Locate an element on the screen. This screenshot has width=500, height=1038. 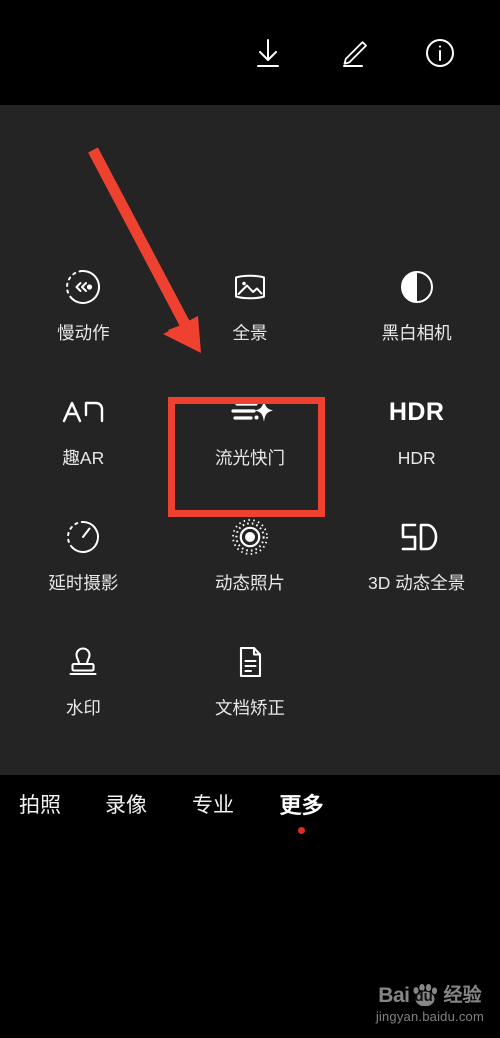
mode-label: HDR is located at coordinates (416, 458).